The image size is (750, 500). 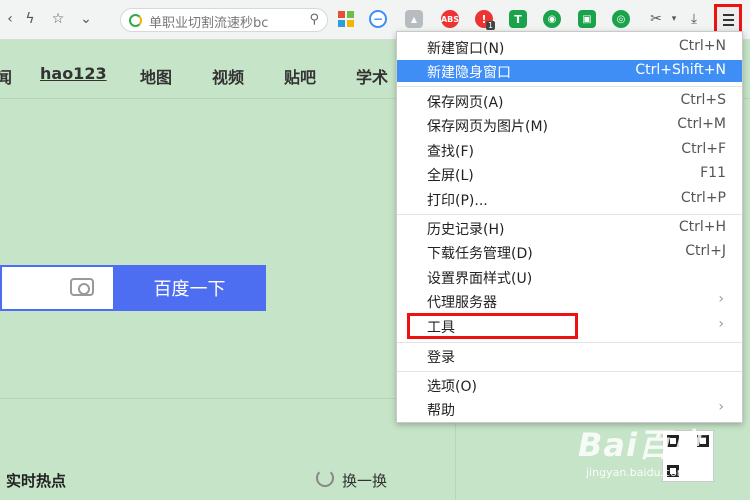 What do you see at coordinates (701, 124) in the screenshot?
I see `menu-item-shortcut: Ctrl+M` at bounding box center [701, 124].